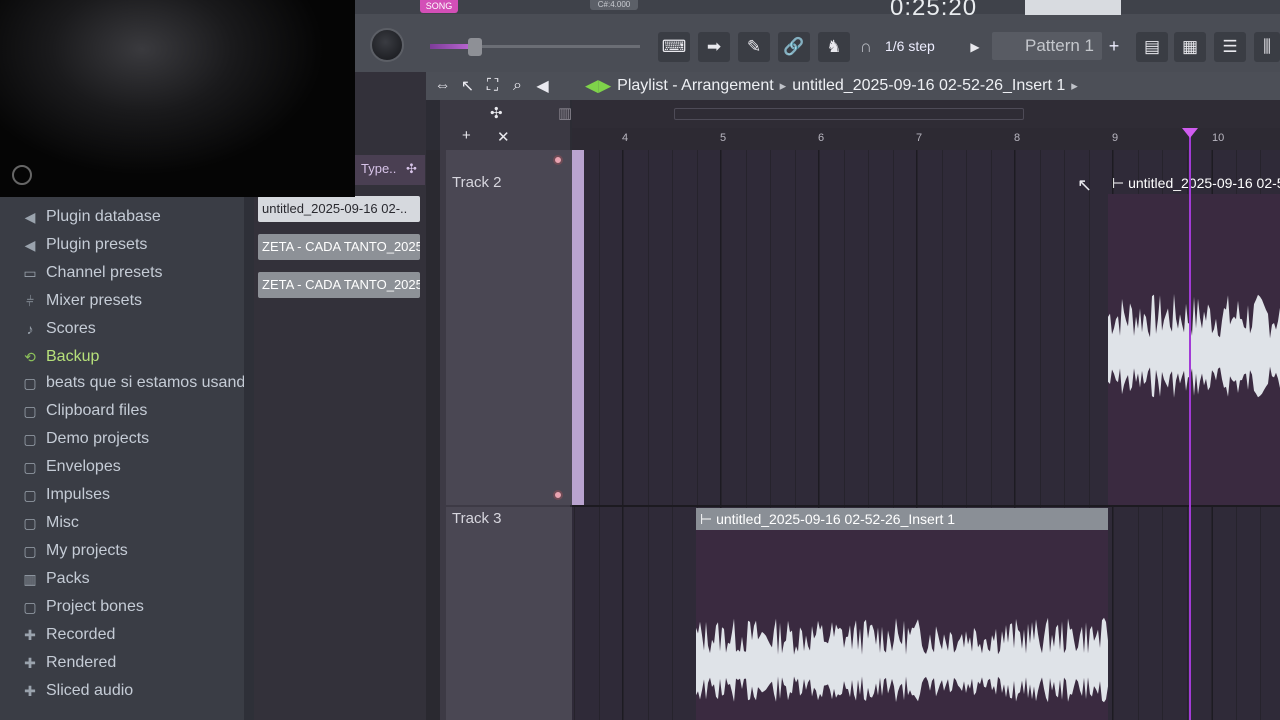 The height and width of the screenshot is (720, 1280). What do you see at coordinates (91, 217) in the screenshot?
I see `browser-item: ◀ Plugin database` at bounding box center [91, 217].